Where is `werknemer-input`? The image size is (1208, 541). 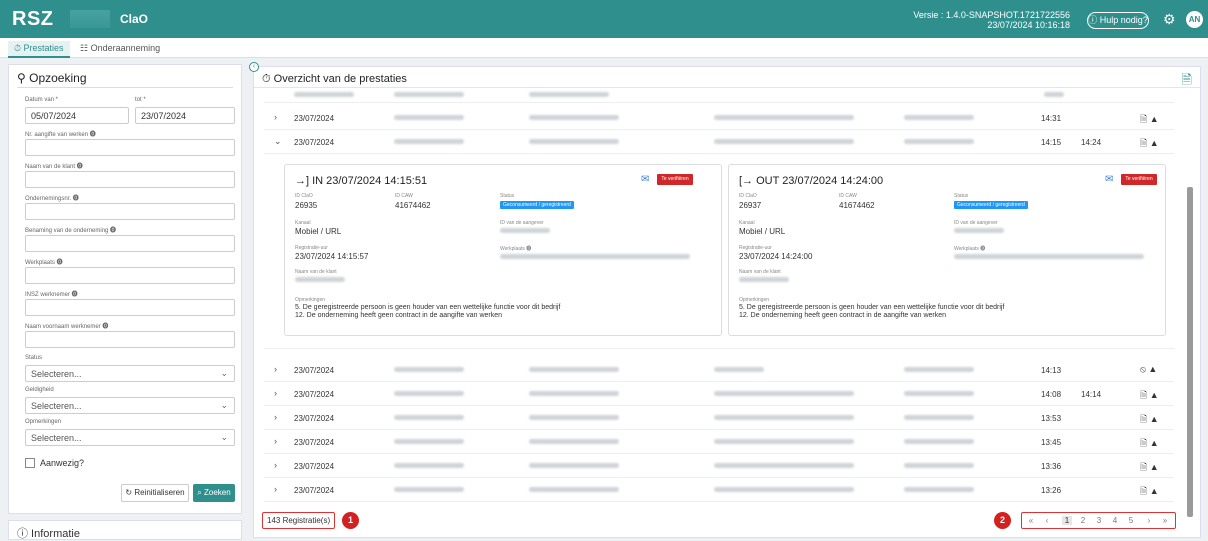 werknemer-input is located at coordinates (130, 339).